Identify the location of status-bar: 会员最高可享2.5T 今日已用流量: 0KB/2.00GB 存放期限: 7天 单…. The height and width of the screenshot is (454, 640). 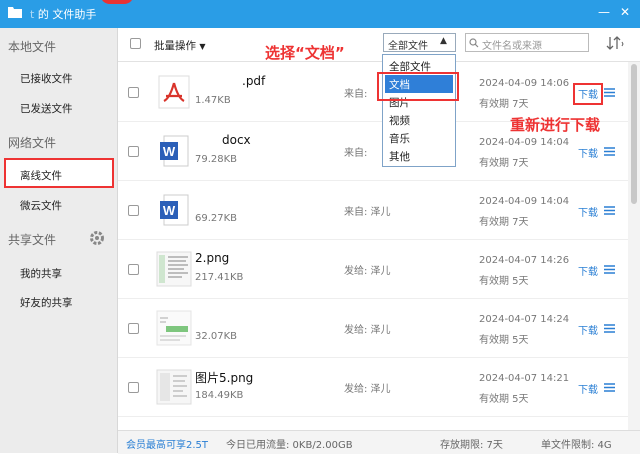
(379, 442).